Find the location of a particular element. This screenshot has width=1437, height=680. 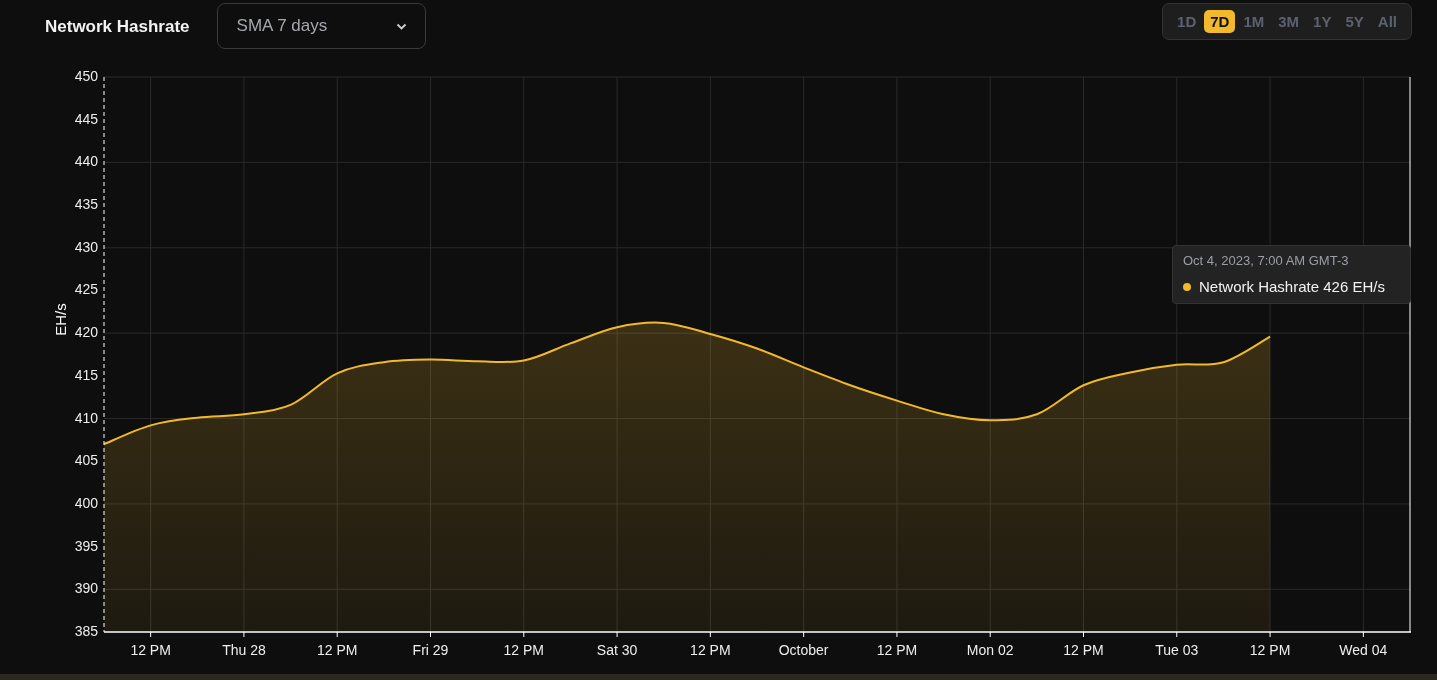

range-button: 1M is located at coordinates (1254, 21).